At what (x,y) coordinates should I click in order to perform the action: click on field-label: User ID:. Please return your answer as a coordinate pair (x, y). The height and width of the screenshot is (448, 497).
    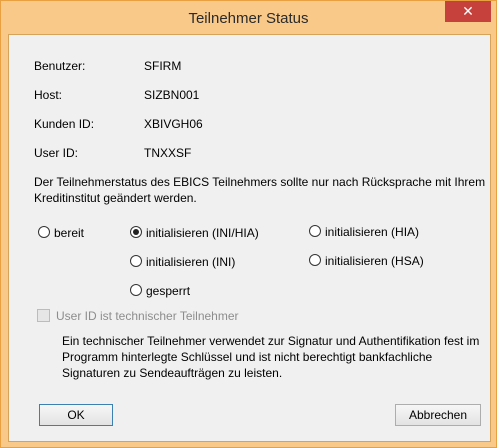
    Looking at the image, I should click on (56, 153).